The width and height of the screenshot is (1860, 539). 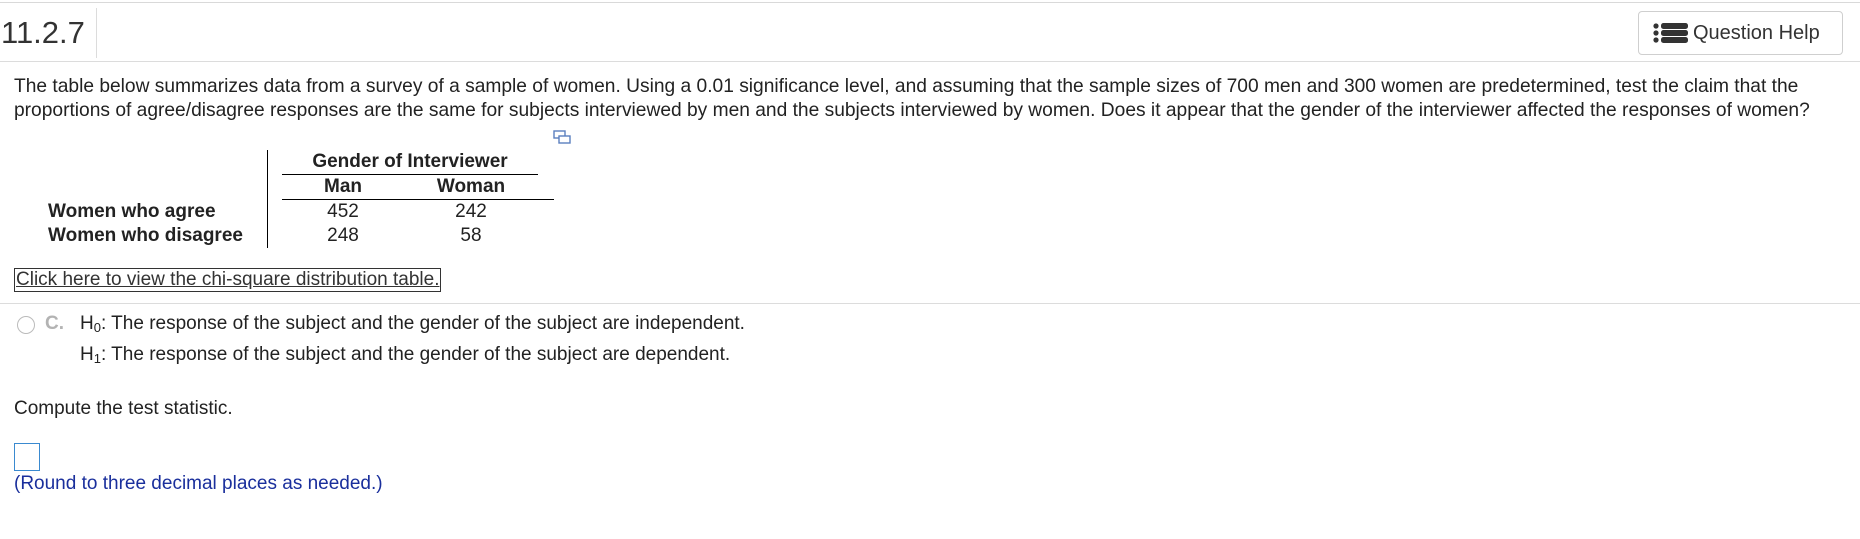 What do you see at coordinates (132, 211) in the screenshot?
I see `row-label: Women who agree` at bounding box center [132, 211].